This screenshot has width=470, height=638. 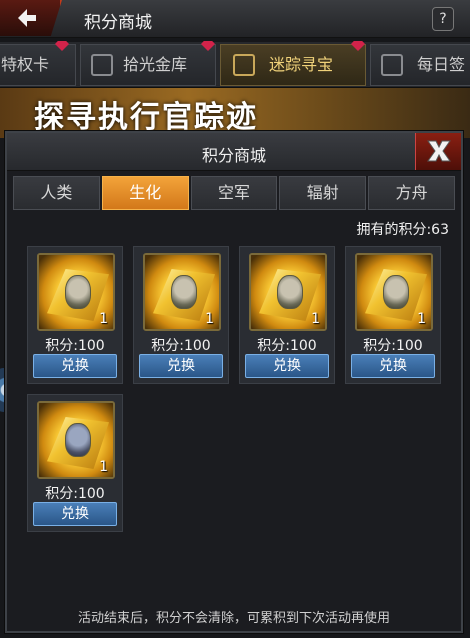 I want to click on close-icon, so click(x=439, y=151).